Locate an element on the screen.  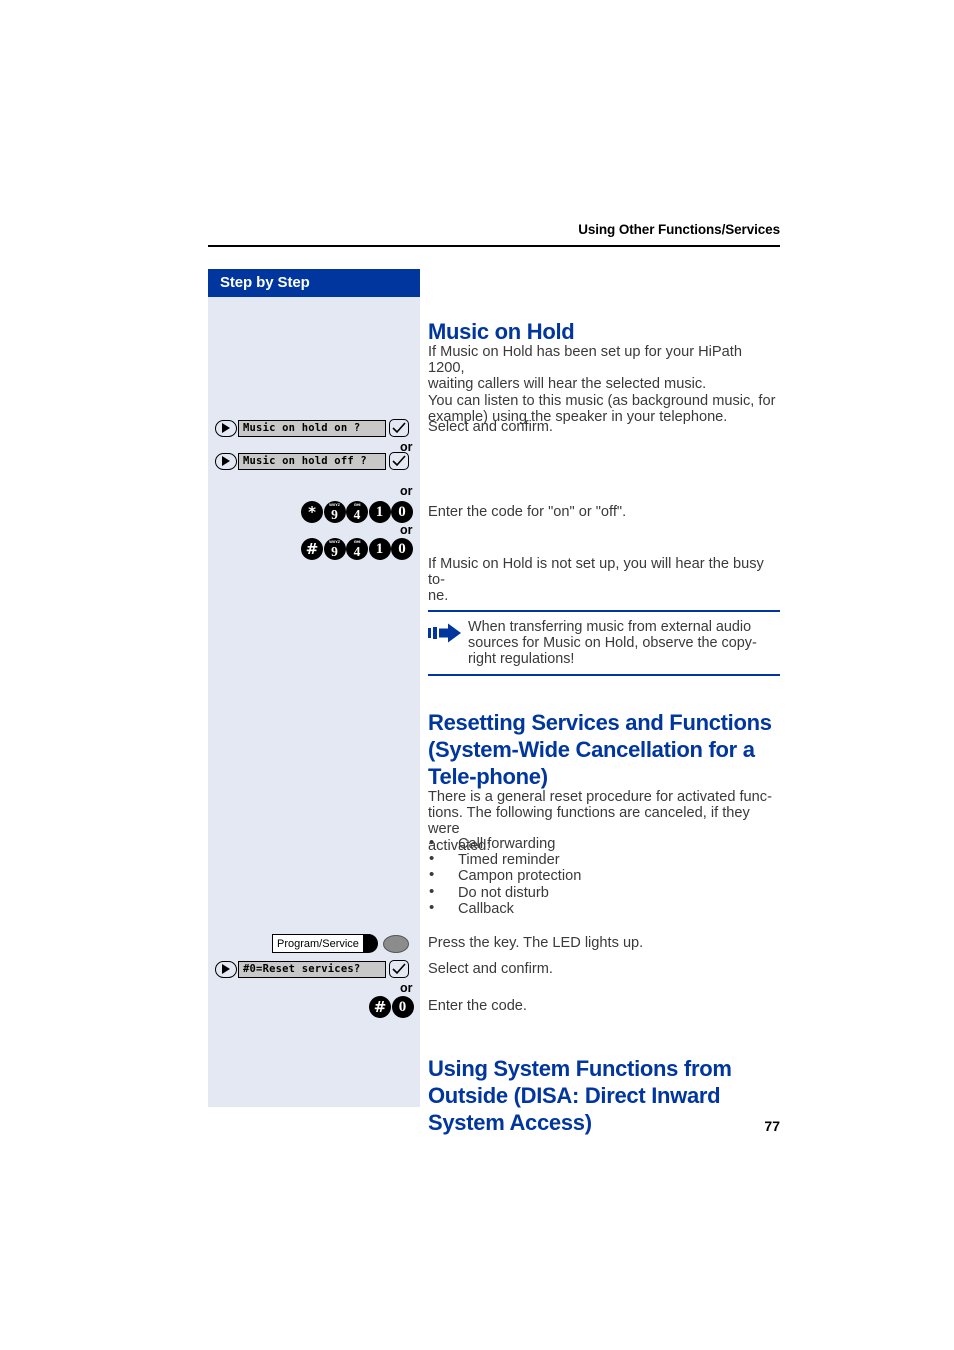
list-item: Callback is located at coordinates (604, 908).